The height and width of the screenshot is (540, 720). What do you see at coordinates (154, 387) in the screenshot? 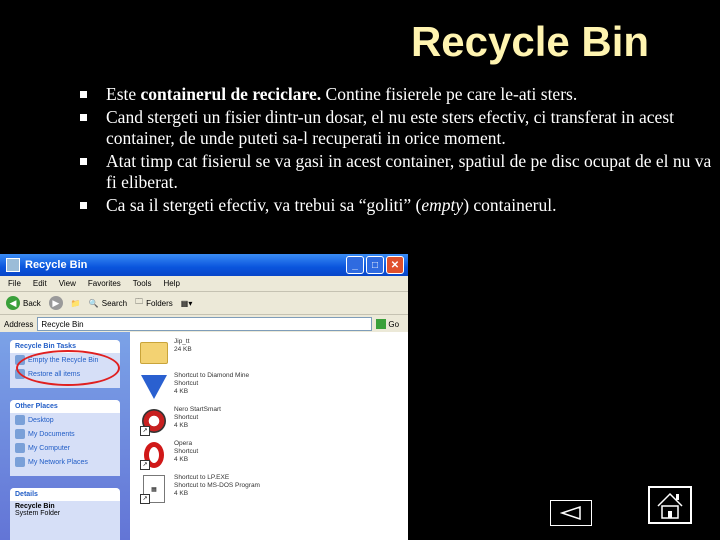
I see `diamond-icon` at bounding box center [154, 387].